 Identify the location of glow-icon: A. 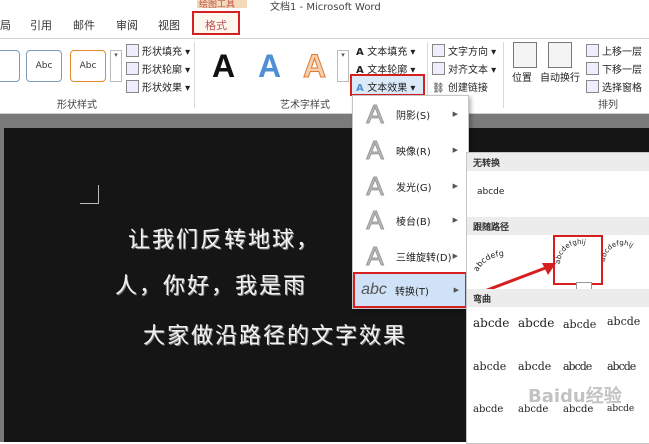
(375, 185).